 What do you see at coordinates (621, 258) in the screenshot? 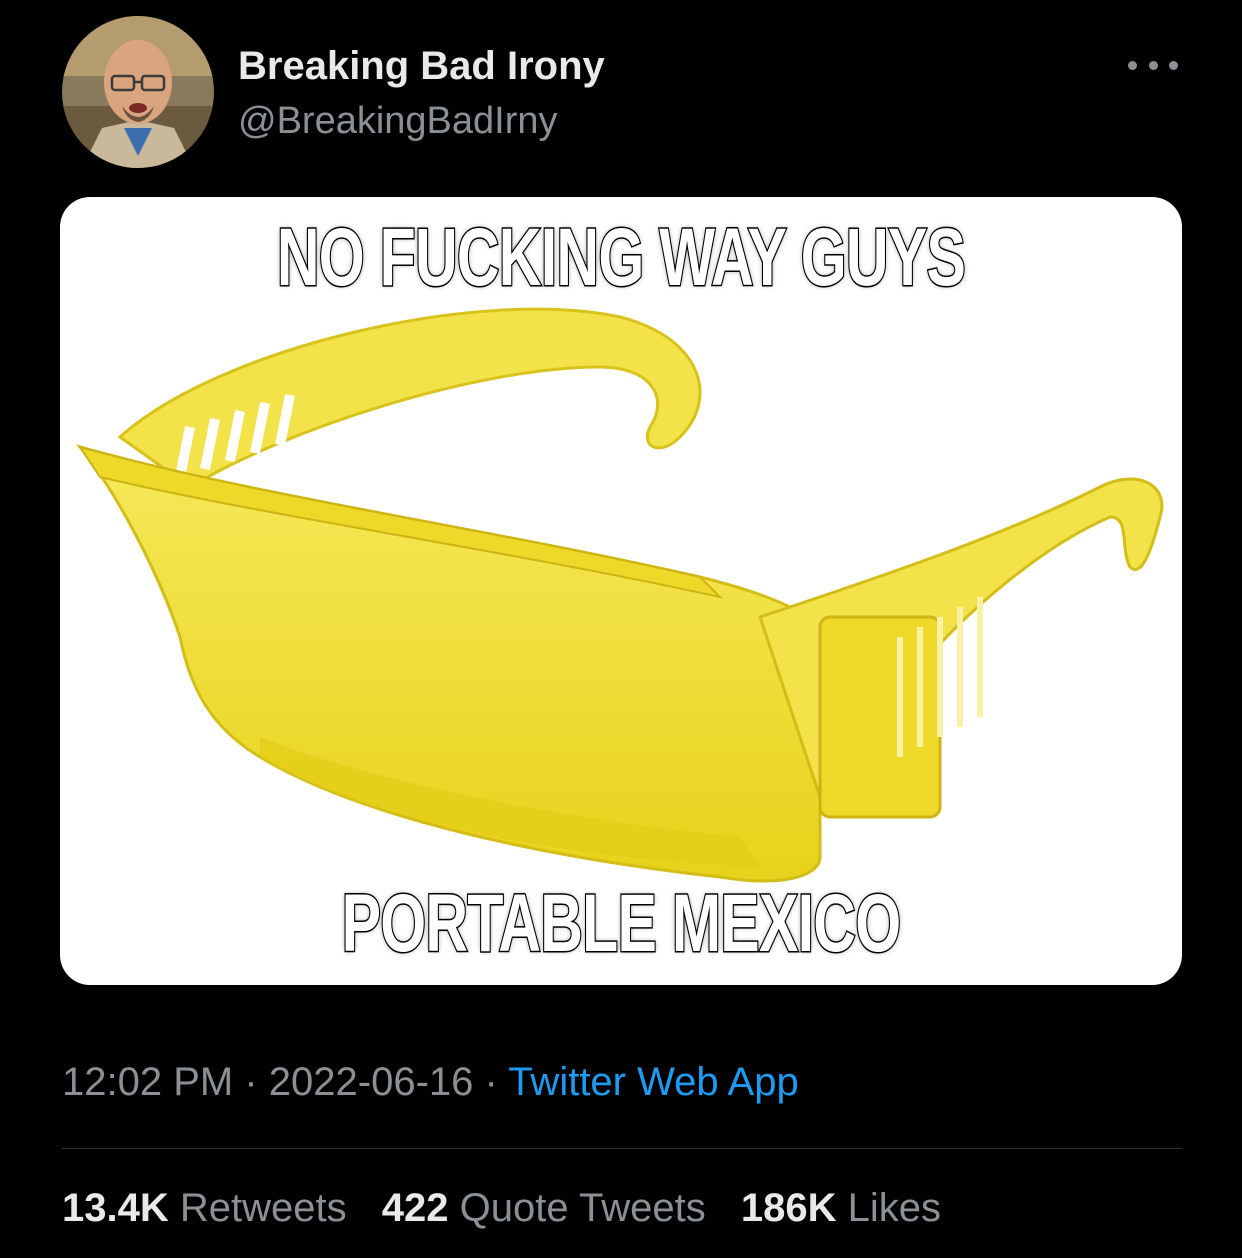
I see `meme-top-caption: NO FUCKING WAY GUYS` at bounding box center [621, 258].